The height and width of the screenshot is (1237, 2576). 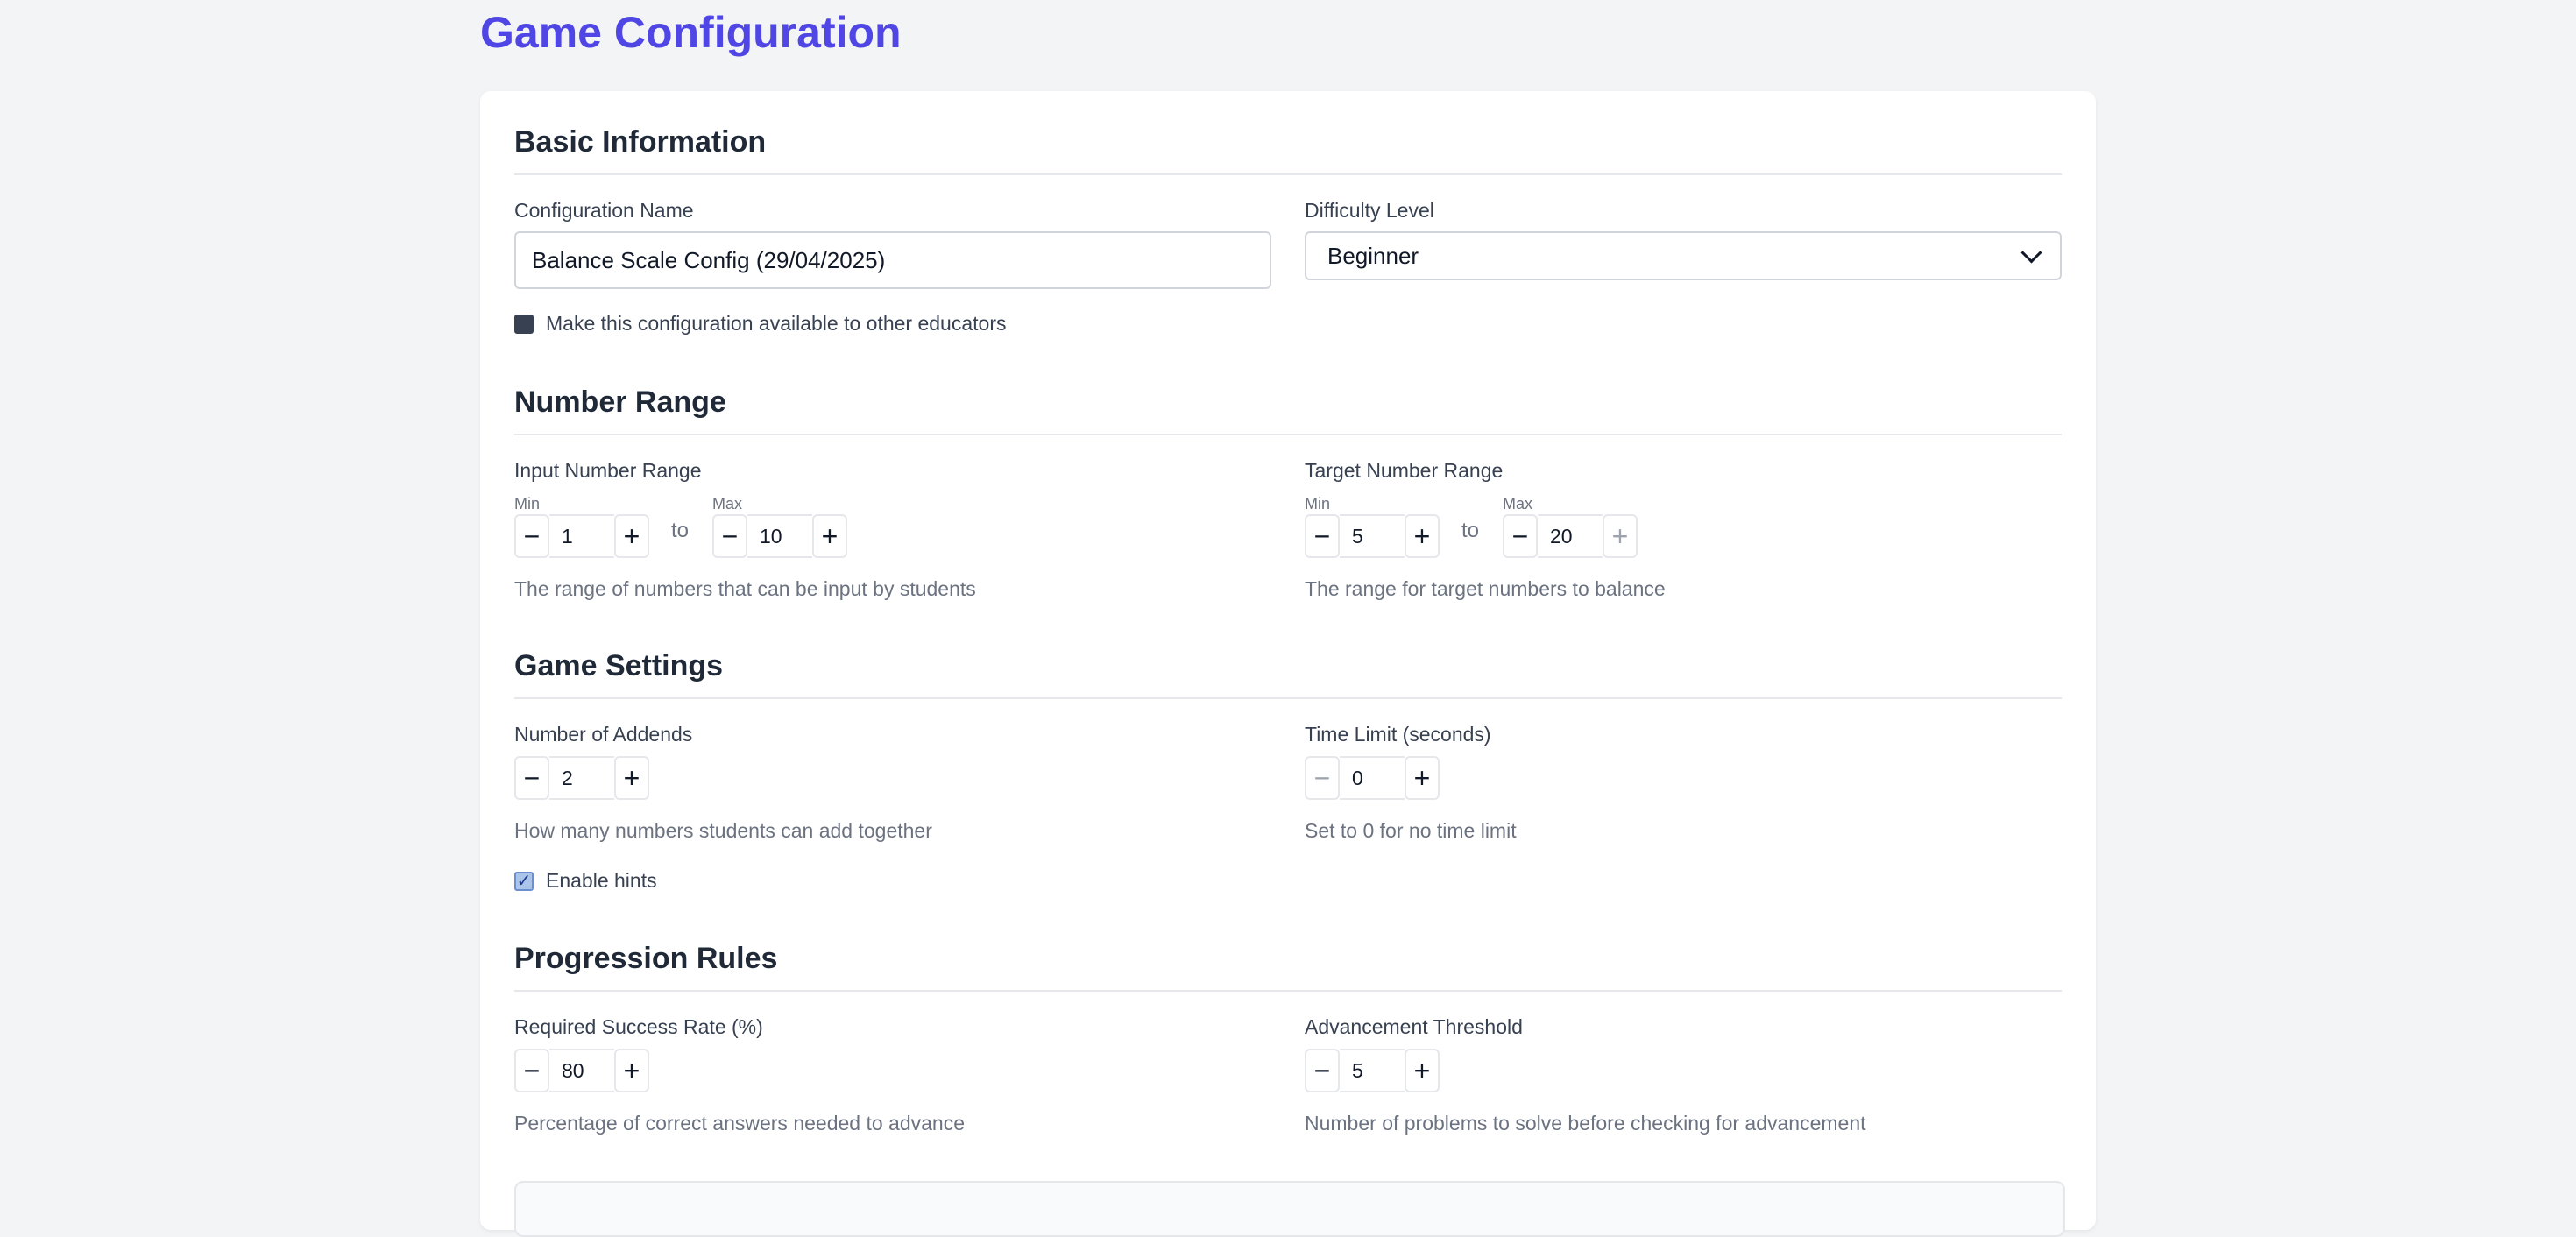 I want to click on input-min-label: Min, so click(x=527, y=503).